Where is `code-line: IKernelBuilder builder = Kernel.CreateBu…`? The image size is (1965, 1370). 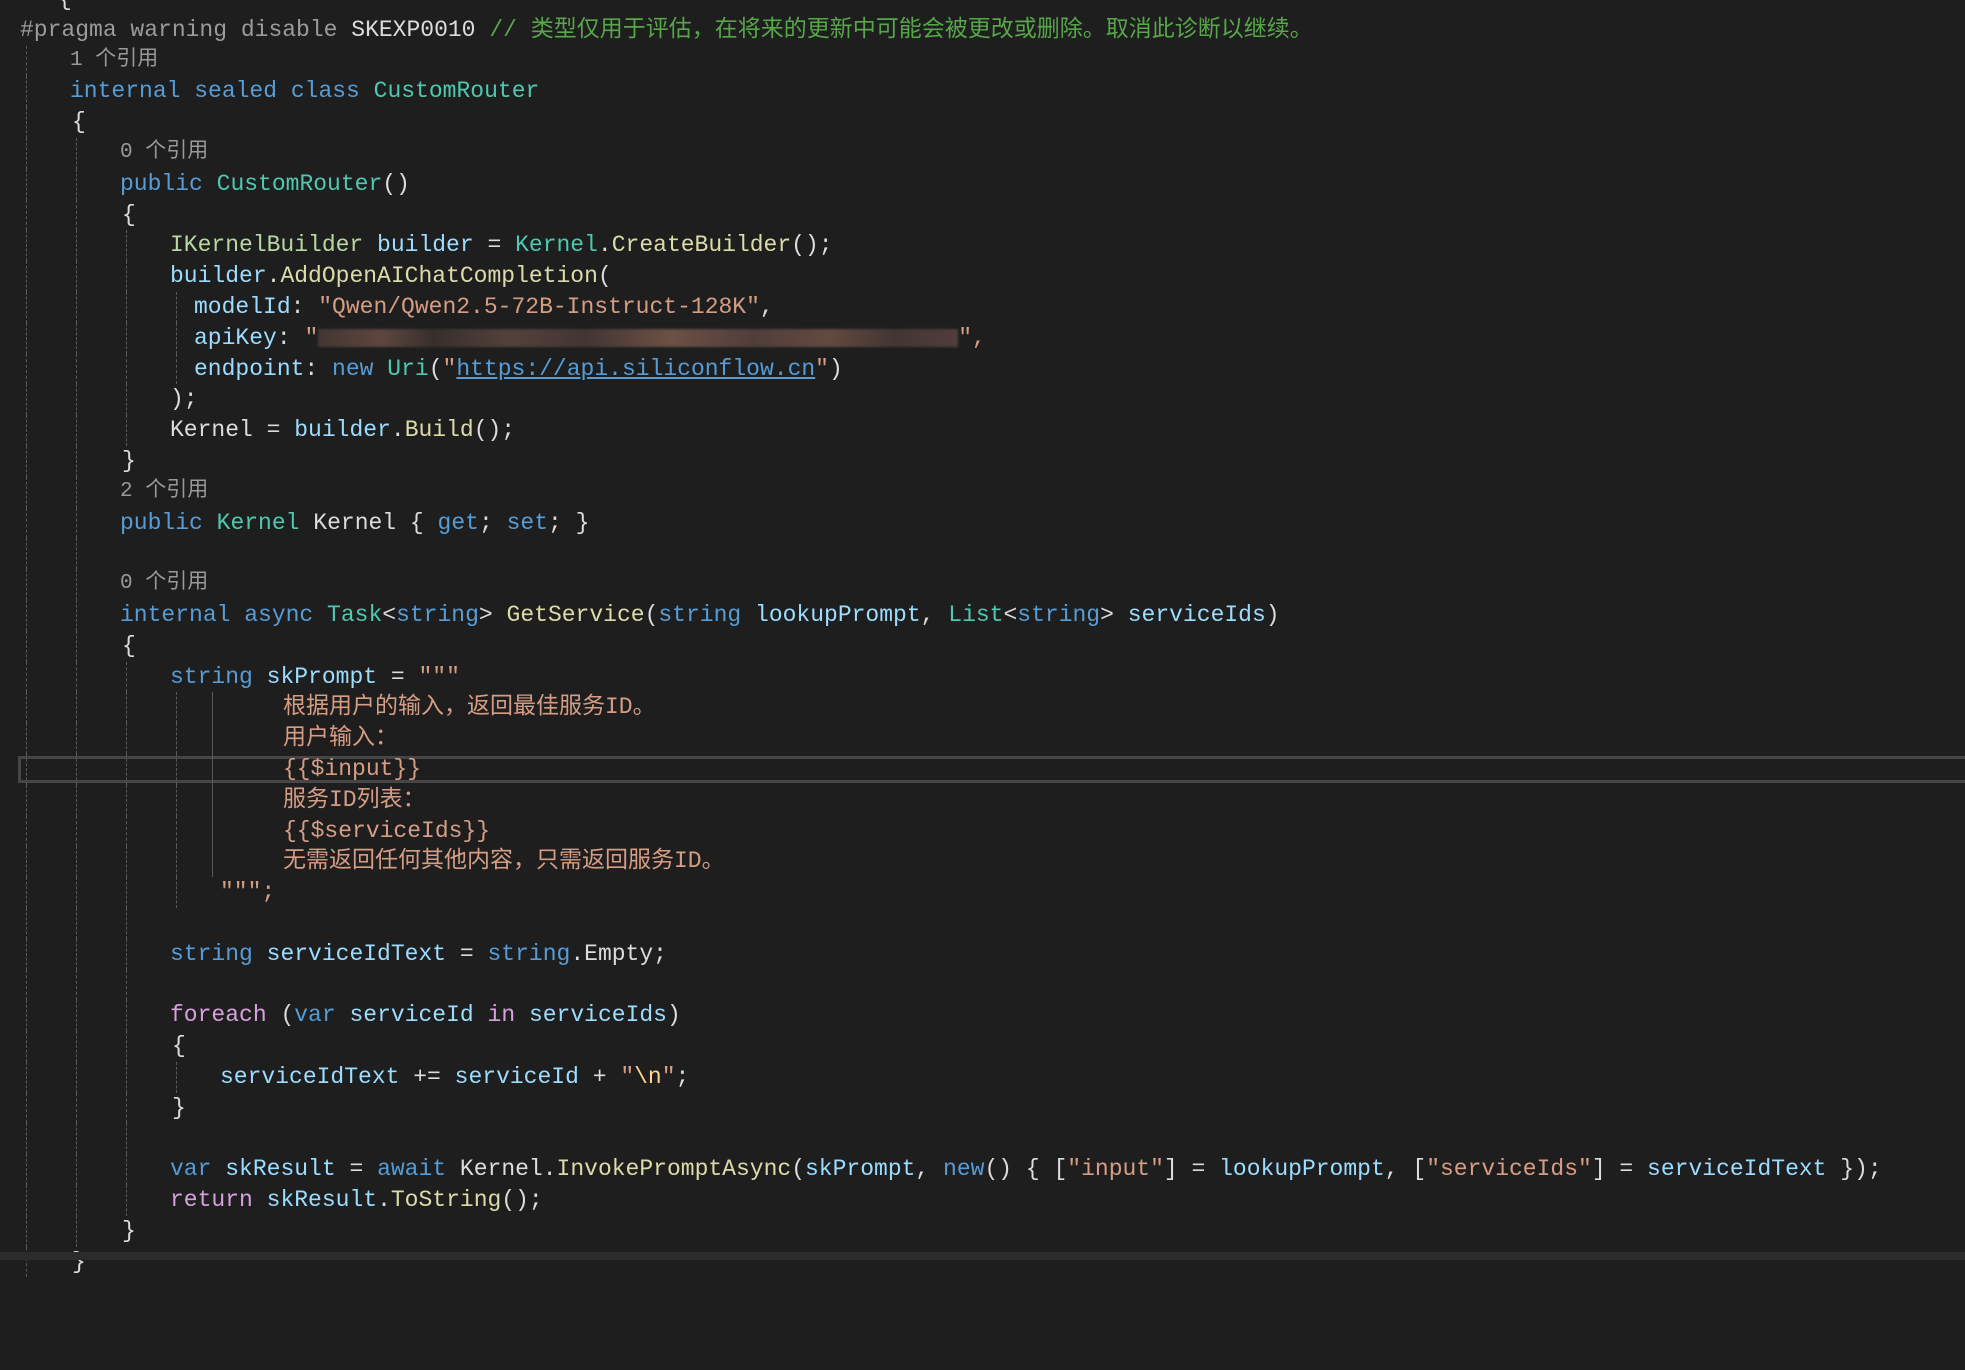
code-line: IKernelBuilder builder = Kernel.CreateBu… is located at coordinates (982, 246).